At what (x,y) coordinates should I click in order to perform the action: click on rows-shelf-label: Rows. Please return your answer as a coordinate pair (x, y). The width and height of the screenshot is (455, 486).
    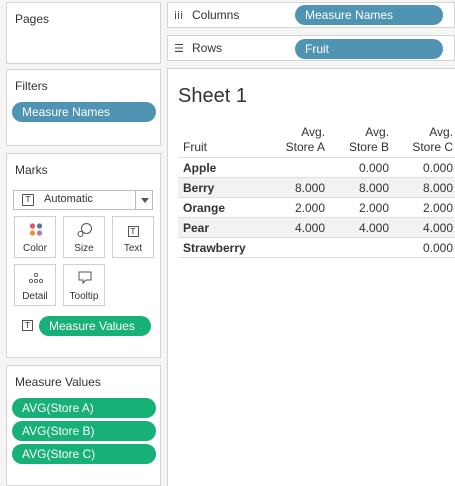
    Looking at the image, I should click on (207, 48).